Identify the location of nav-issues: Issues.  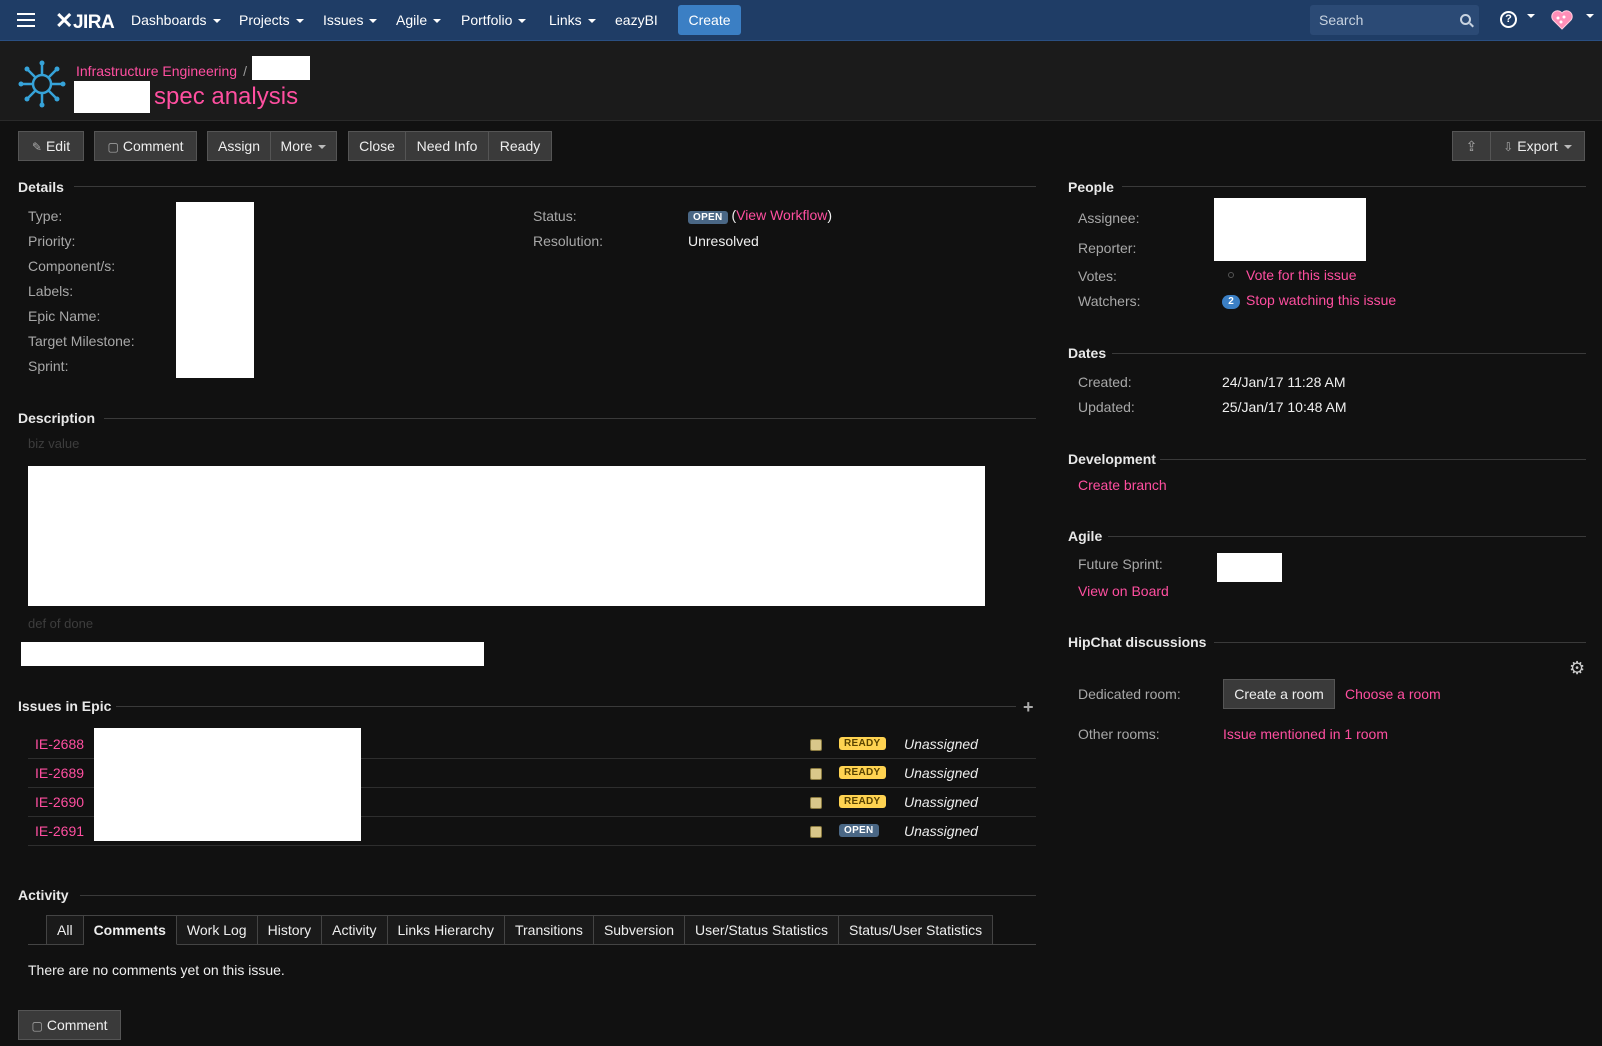
(350, 20).